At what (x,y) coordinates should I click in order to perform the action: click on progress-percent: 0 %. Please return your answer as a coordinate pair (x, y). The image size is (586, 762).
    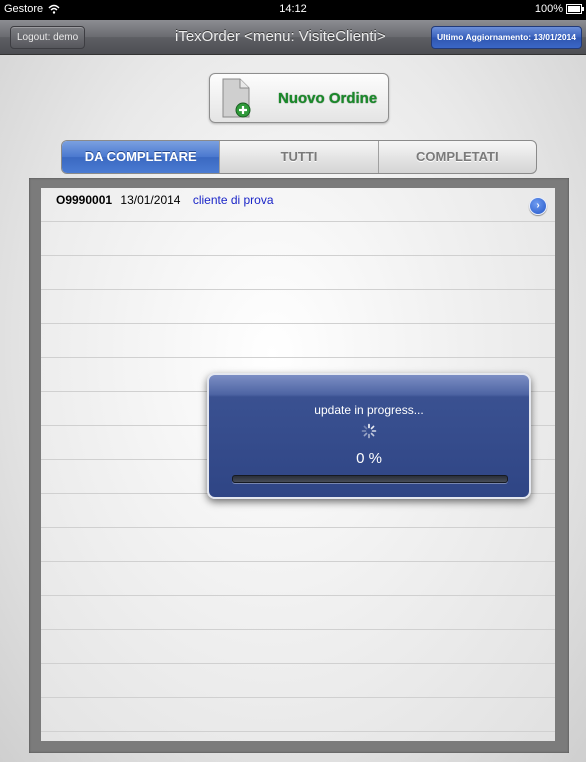
    Looking at the image, I should click on (369, 458).